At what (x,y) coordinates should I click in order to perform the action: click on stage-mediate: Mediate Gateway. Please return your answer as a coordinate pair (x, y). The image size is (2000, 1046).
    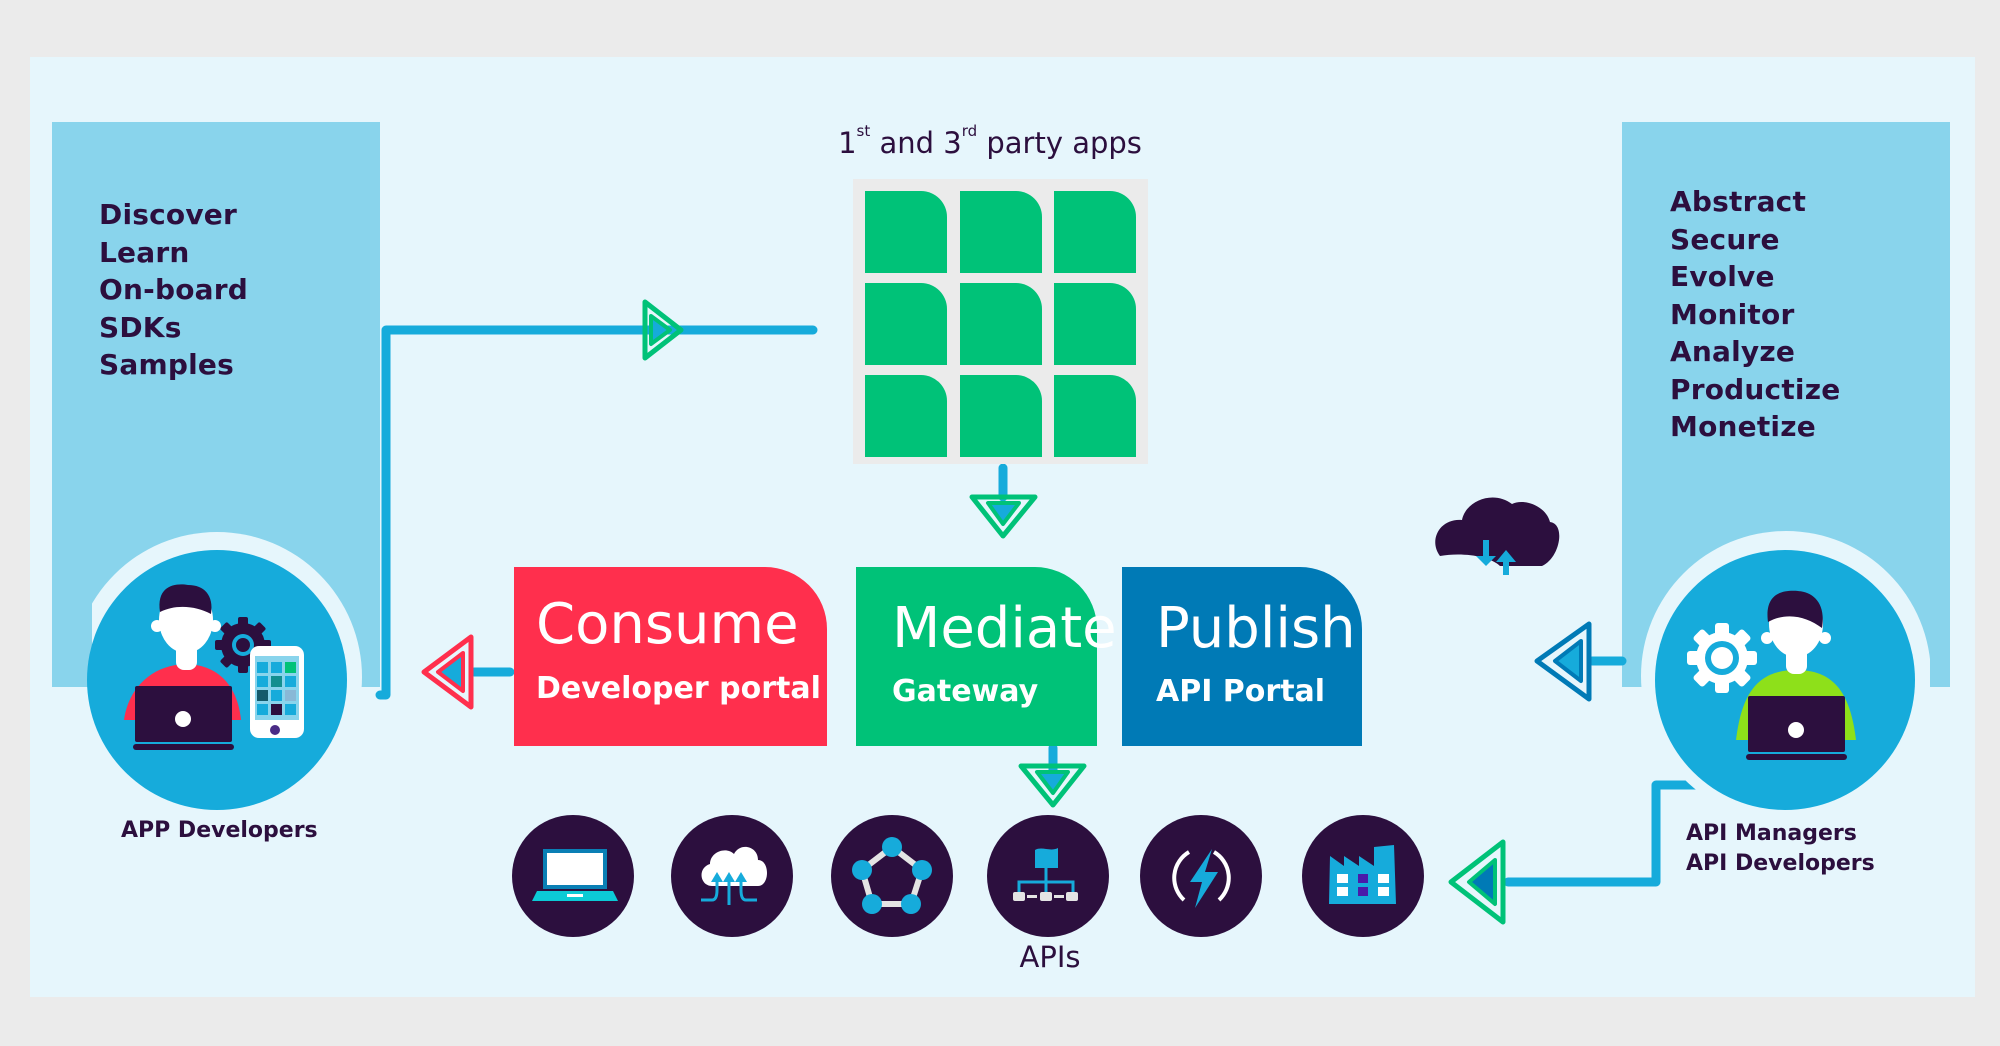
    Looking at the image, I should click on (986, 656).